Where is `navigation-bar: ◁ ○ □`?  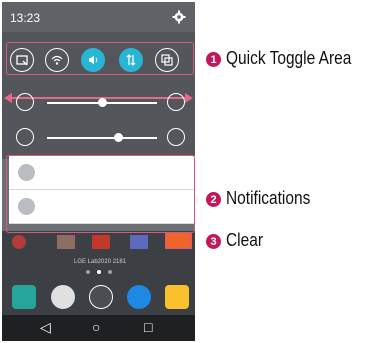
navigation-bar: ◁ ○ □ is located at coordinates (98, 328).